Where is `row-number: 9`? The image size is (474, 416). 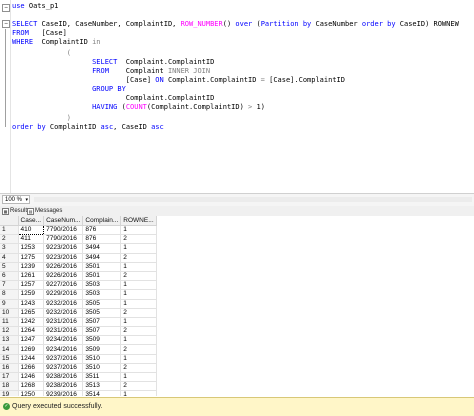 row-number: 9 is located at coordinates (9, 304).